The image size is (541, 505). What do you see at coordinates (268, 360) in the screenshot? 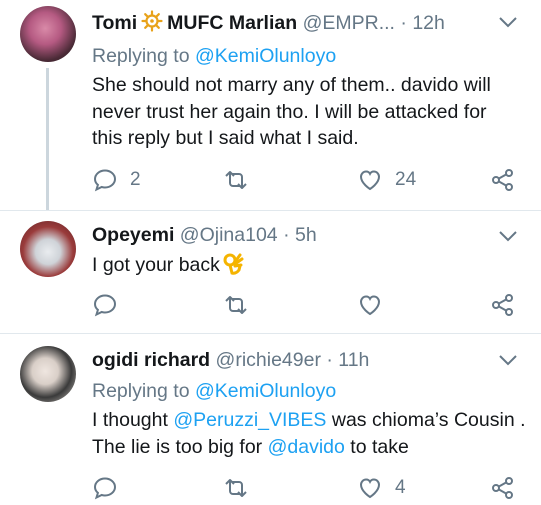
I see `author-handle: @richie49er` at bounding box center [268, 360].